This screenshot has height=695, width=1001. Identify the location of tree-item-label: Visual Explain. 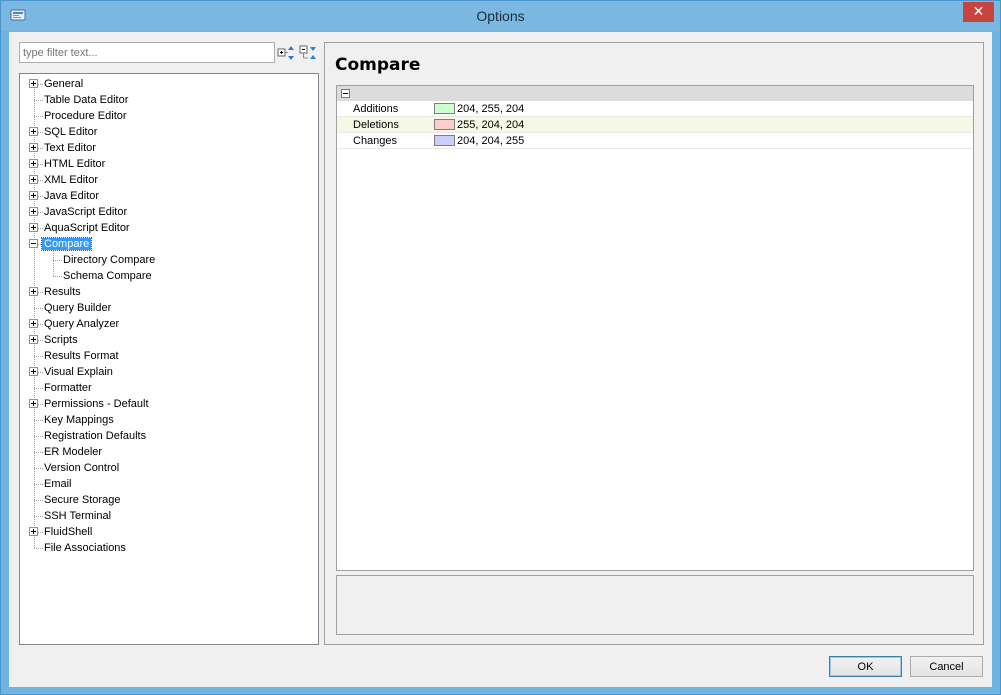
(78, 372).